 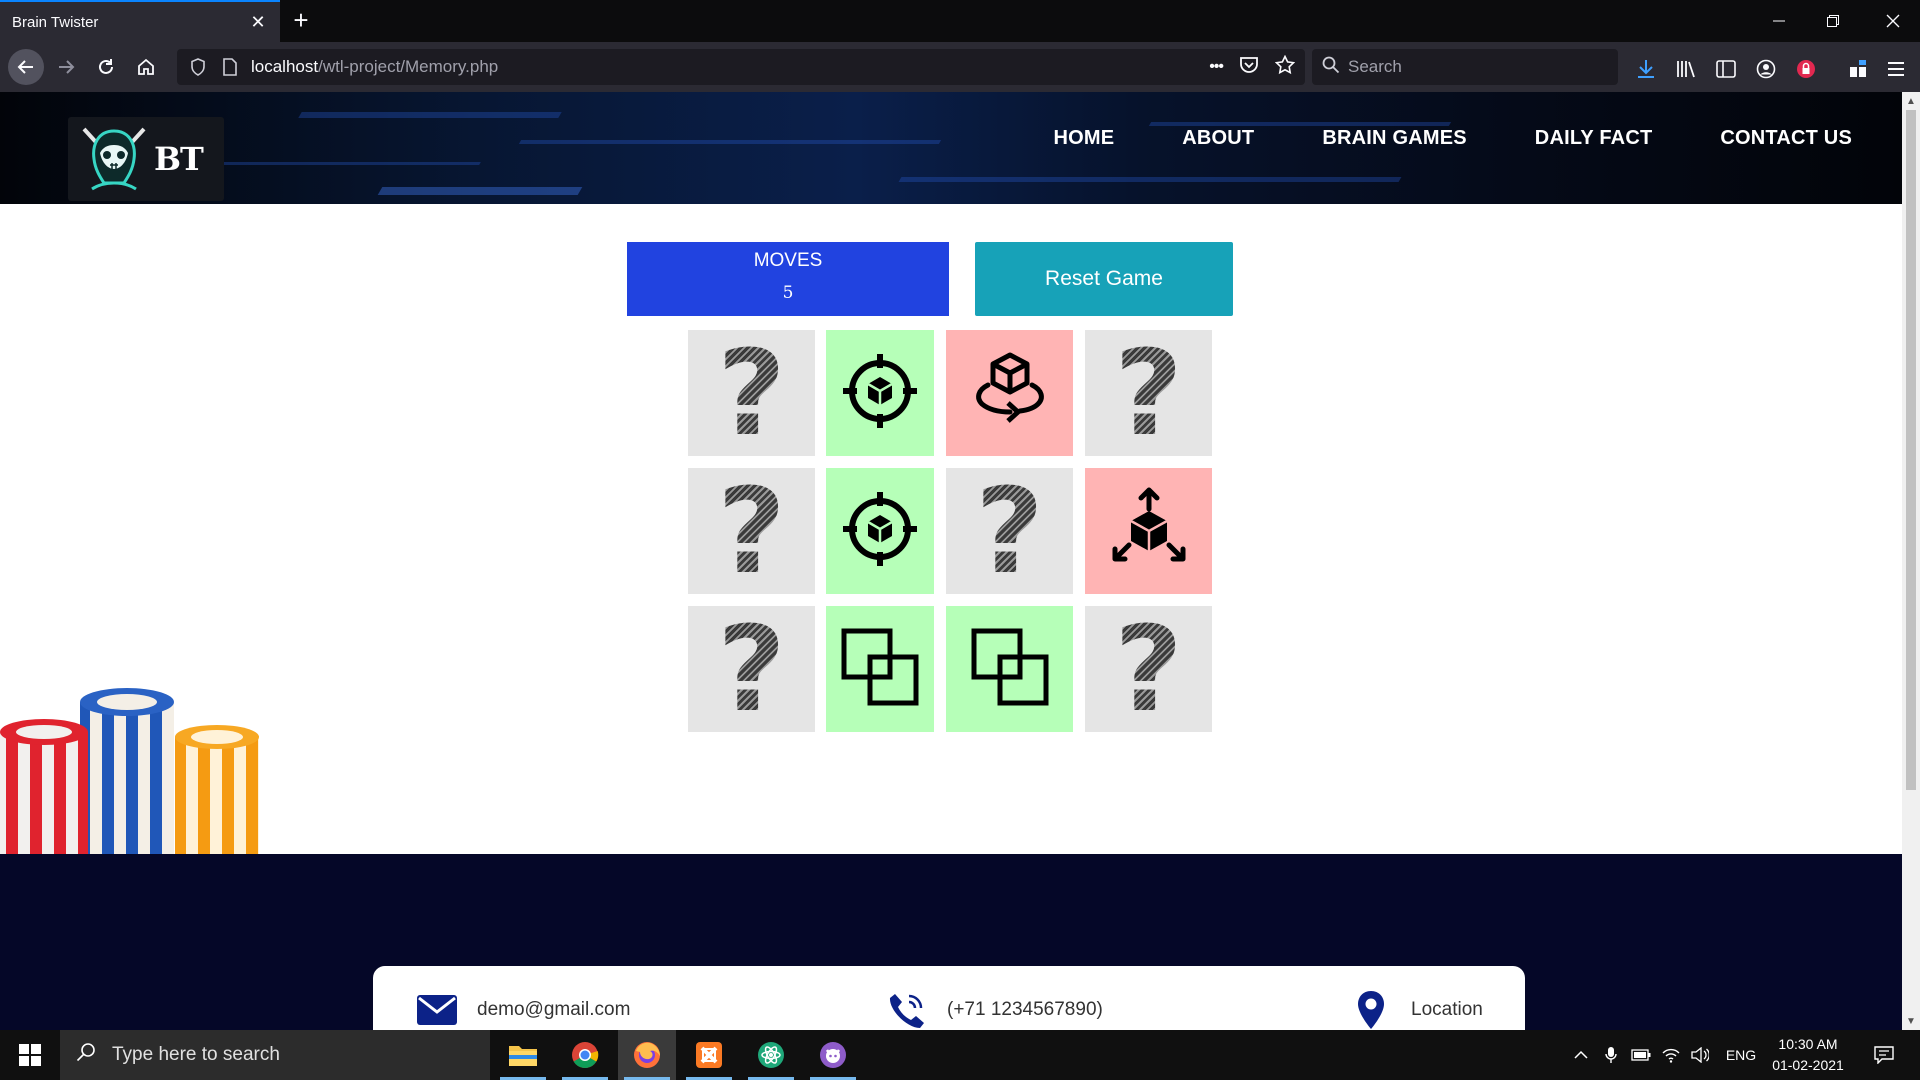 I want to click on moves-value: 5, so click(x=788, y=293).